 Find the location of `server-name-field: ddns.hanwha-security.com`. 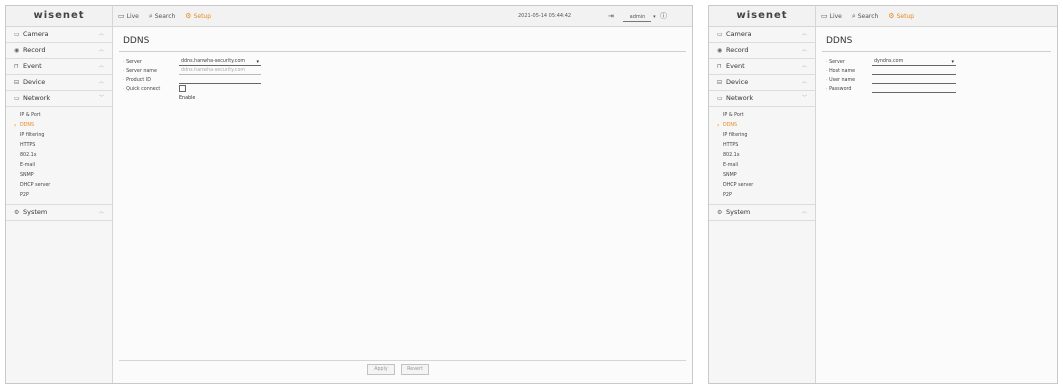

server-name-field: ddns.hanwha-security.com is located at coordinates (220, 71).